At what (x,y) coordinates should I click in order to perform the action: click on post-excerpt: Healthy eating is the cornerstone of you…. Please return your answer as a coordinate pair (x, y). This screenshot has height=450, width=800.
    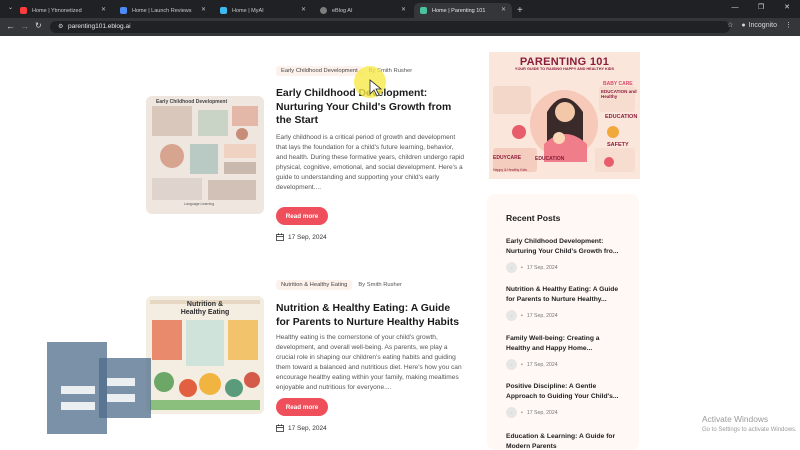
    Looking at the image, I should click on (369, 363).